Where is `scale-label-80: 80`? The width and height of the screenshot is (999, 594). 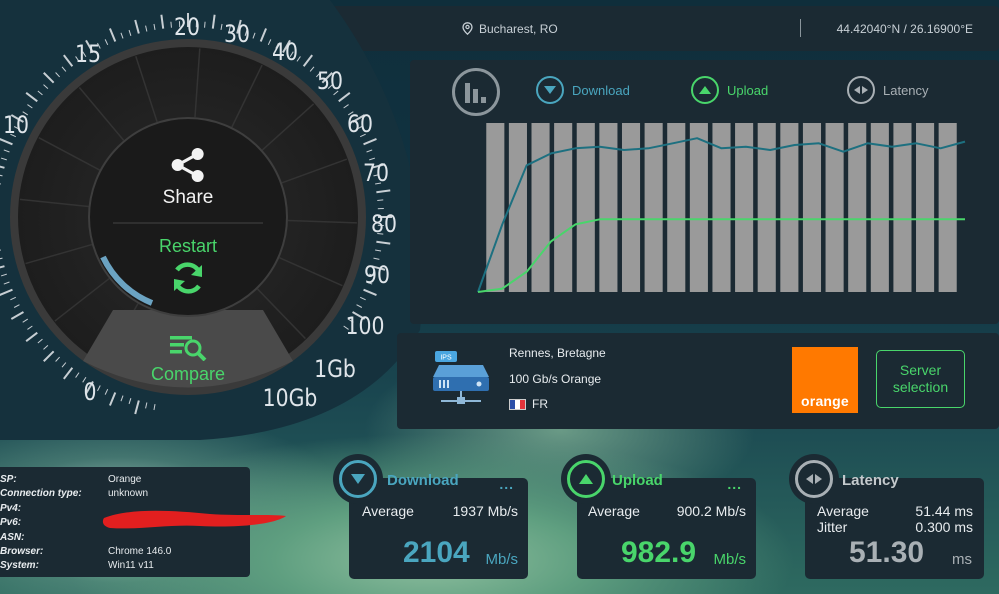
scale-label-80: 80 is located at coordinates (384, 224).